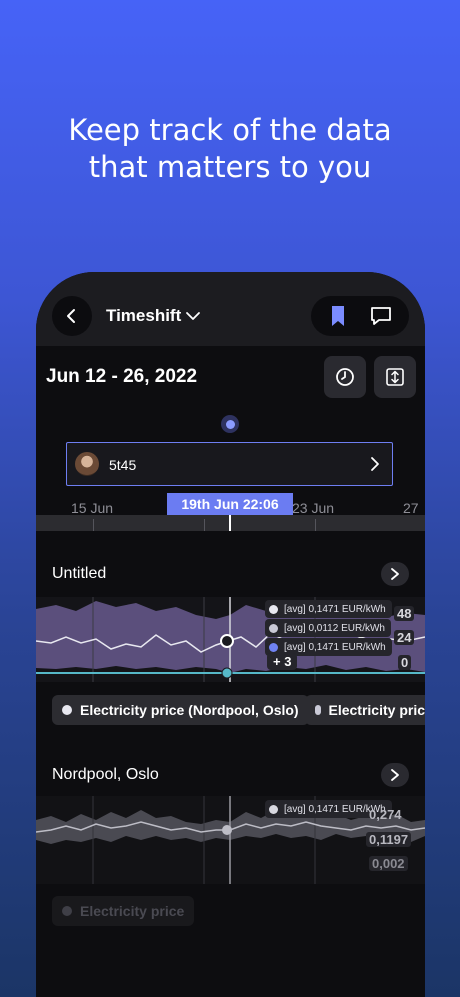 The height and width of the screenshot is (997, 460). Describe the element at coordinates (230, 523) in the screenshot. I see `timeline-cursor` at that location.